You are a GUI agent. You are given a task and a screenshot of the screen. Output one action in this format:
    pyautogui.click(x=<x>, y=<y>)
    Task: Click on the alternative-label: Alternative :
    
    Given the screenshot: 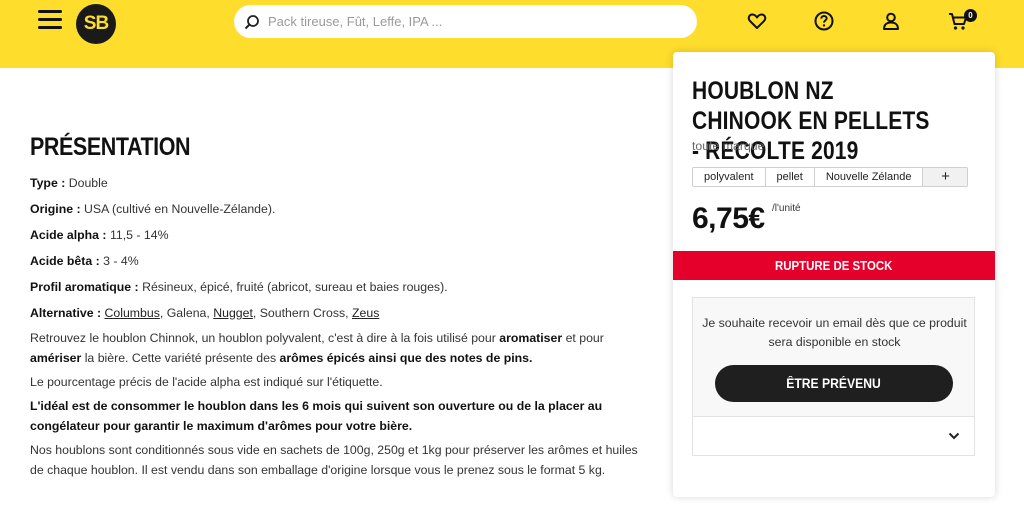 What is the action you would take?
    pyautogui.click(x=66, y=313)
    